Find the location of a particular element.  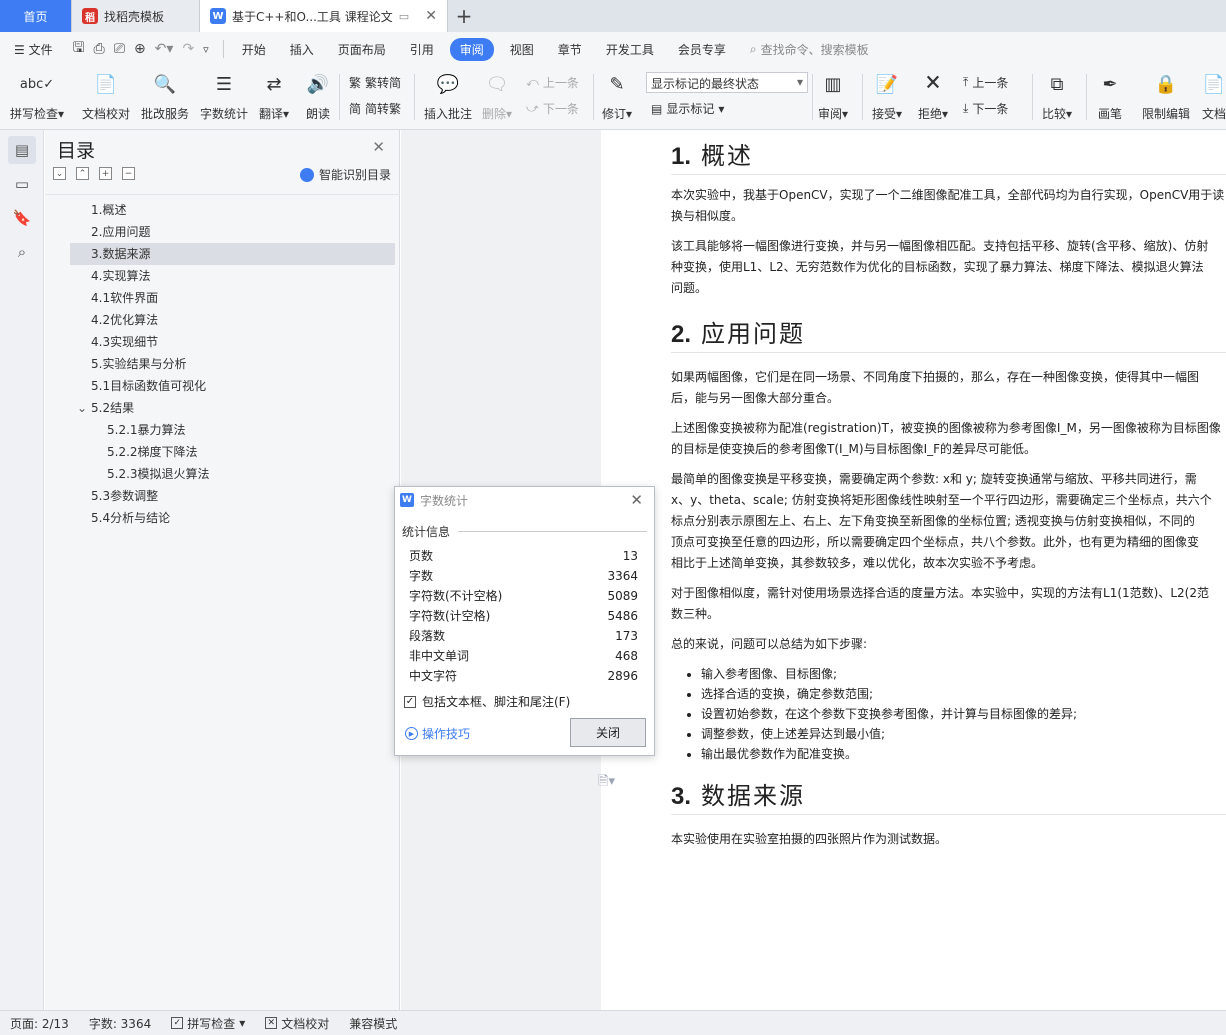

paste-options-icon: 🗎▾ is located at coordinates (606, 783).